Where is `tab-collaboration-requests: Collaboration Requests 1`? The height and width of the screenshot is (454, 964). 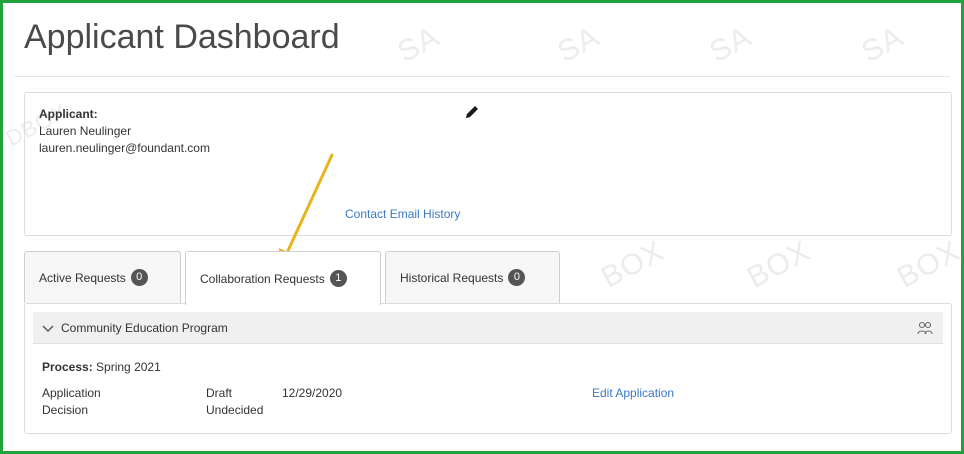
tab-collaboration-requests: Collaboration Requests 1 is located at coordinates (283, 278).